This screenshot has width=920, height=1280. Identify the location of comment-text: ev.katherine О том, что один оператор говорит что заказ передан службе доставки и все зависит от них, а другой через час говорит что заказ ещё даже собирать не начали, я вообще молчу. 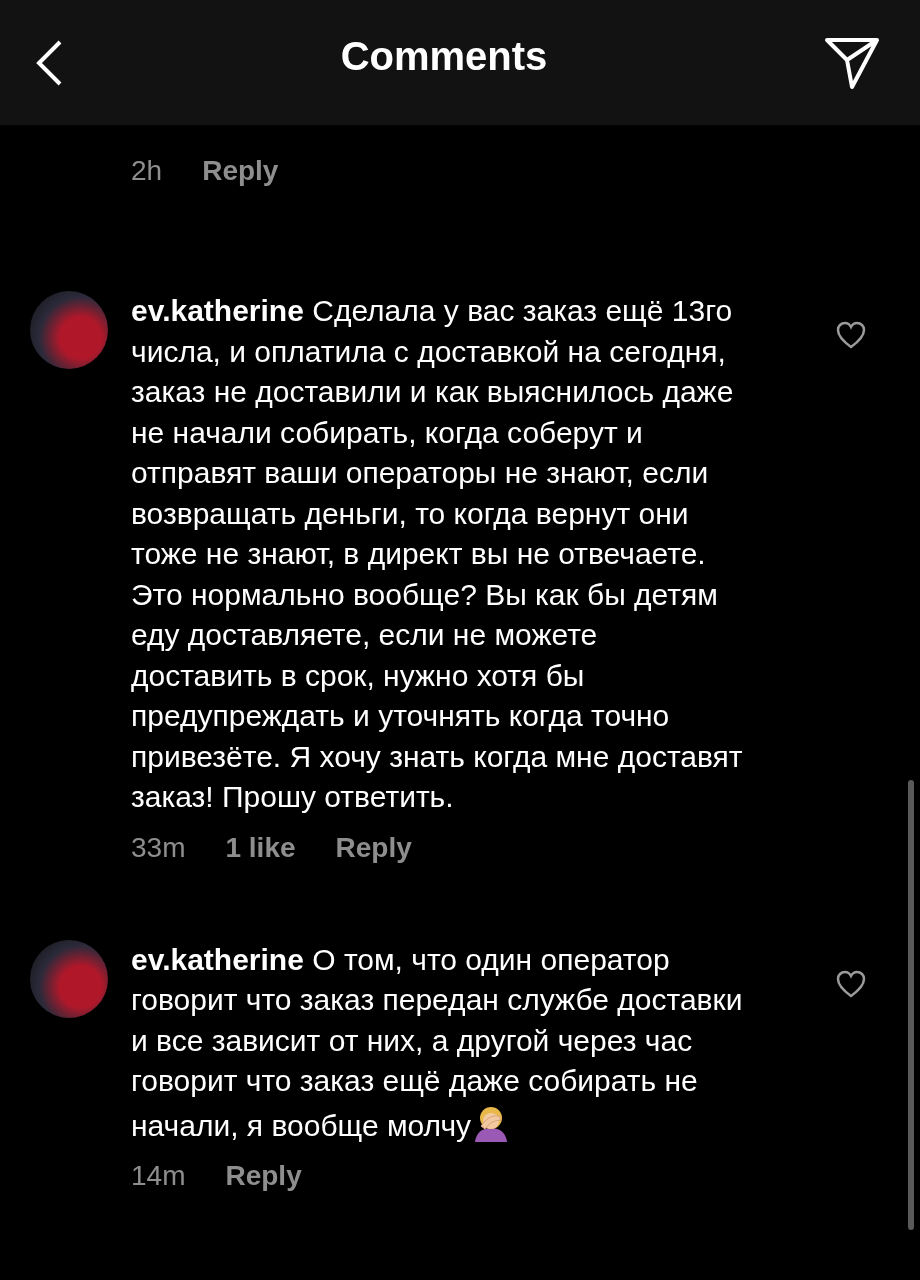
(437, 1042).